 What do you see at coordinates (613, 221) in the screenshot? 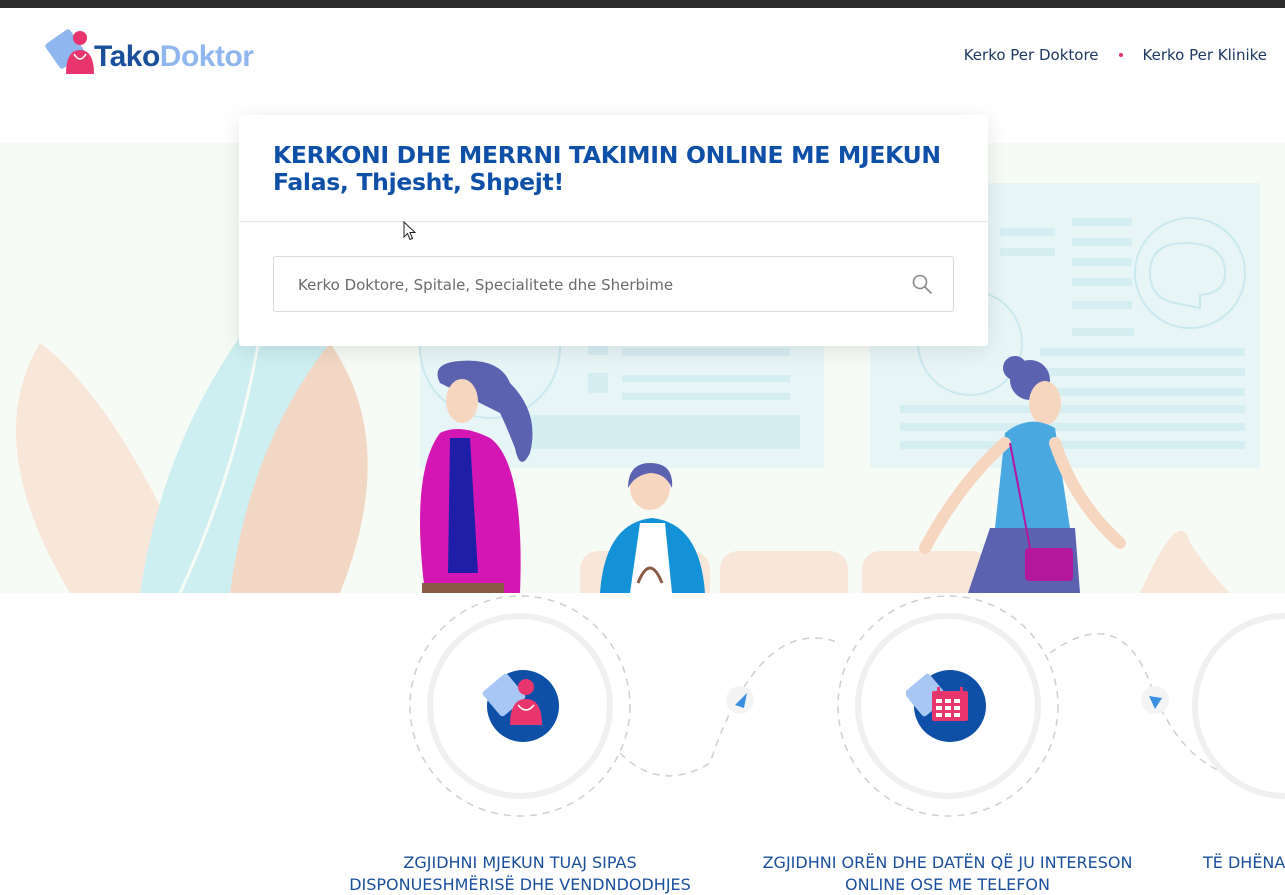
I see `card-divider` at bounding box center [613, 221].